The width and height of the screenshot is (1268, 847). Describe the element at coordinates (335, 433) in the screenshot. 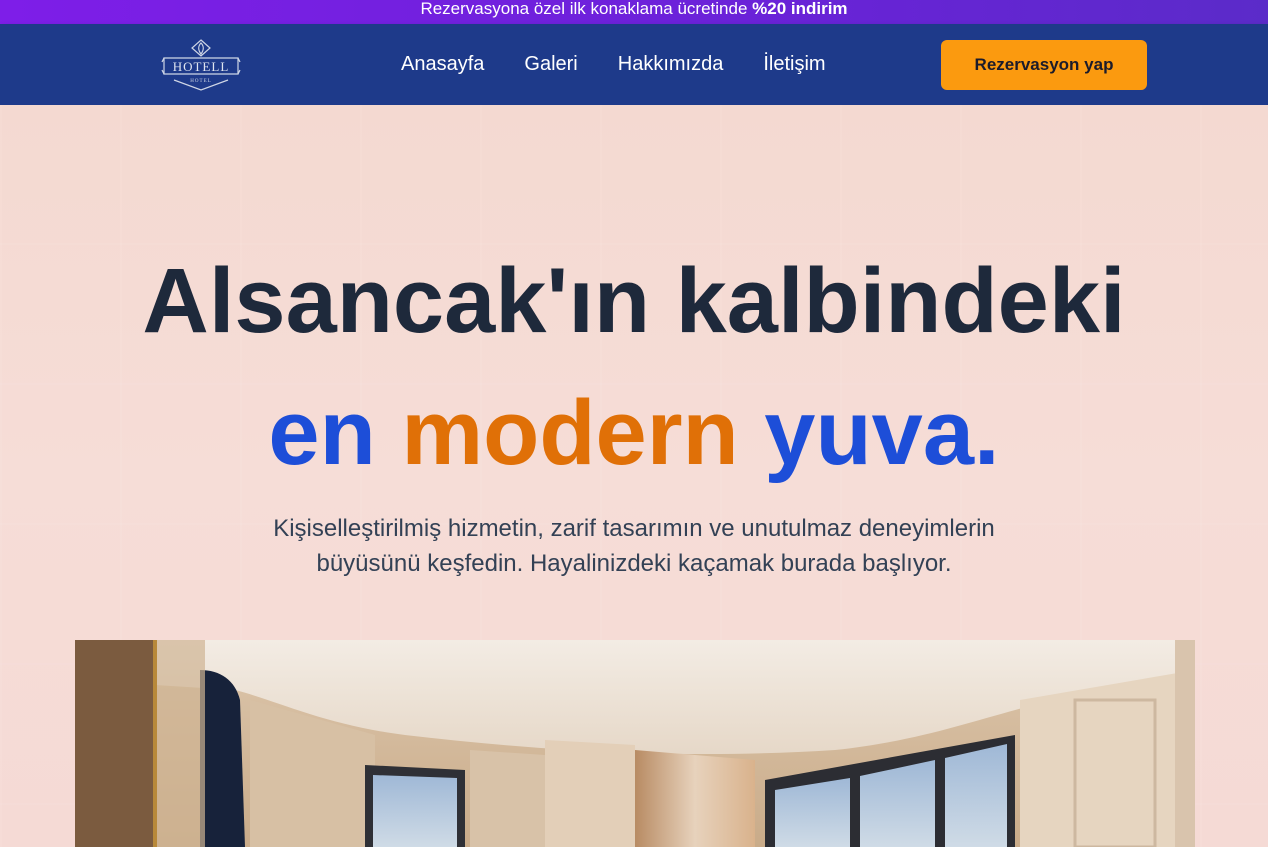

I see `hero-title-en: en` at that location.